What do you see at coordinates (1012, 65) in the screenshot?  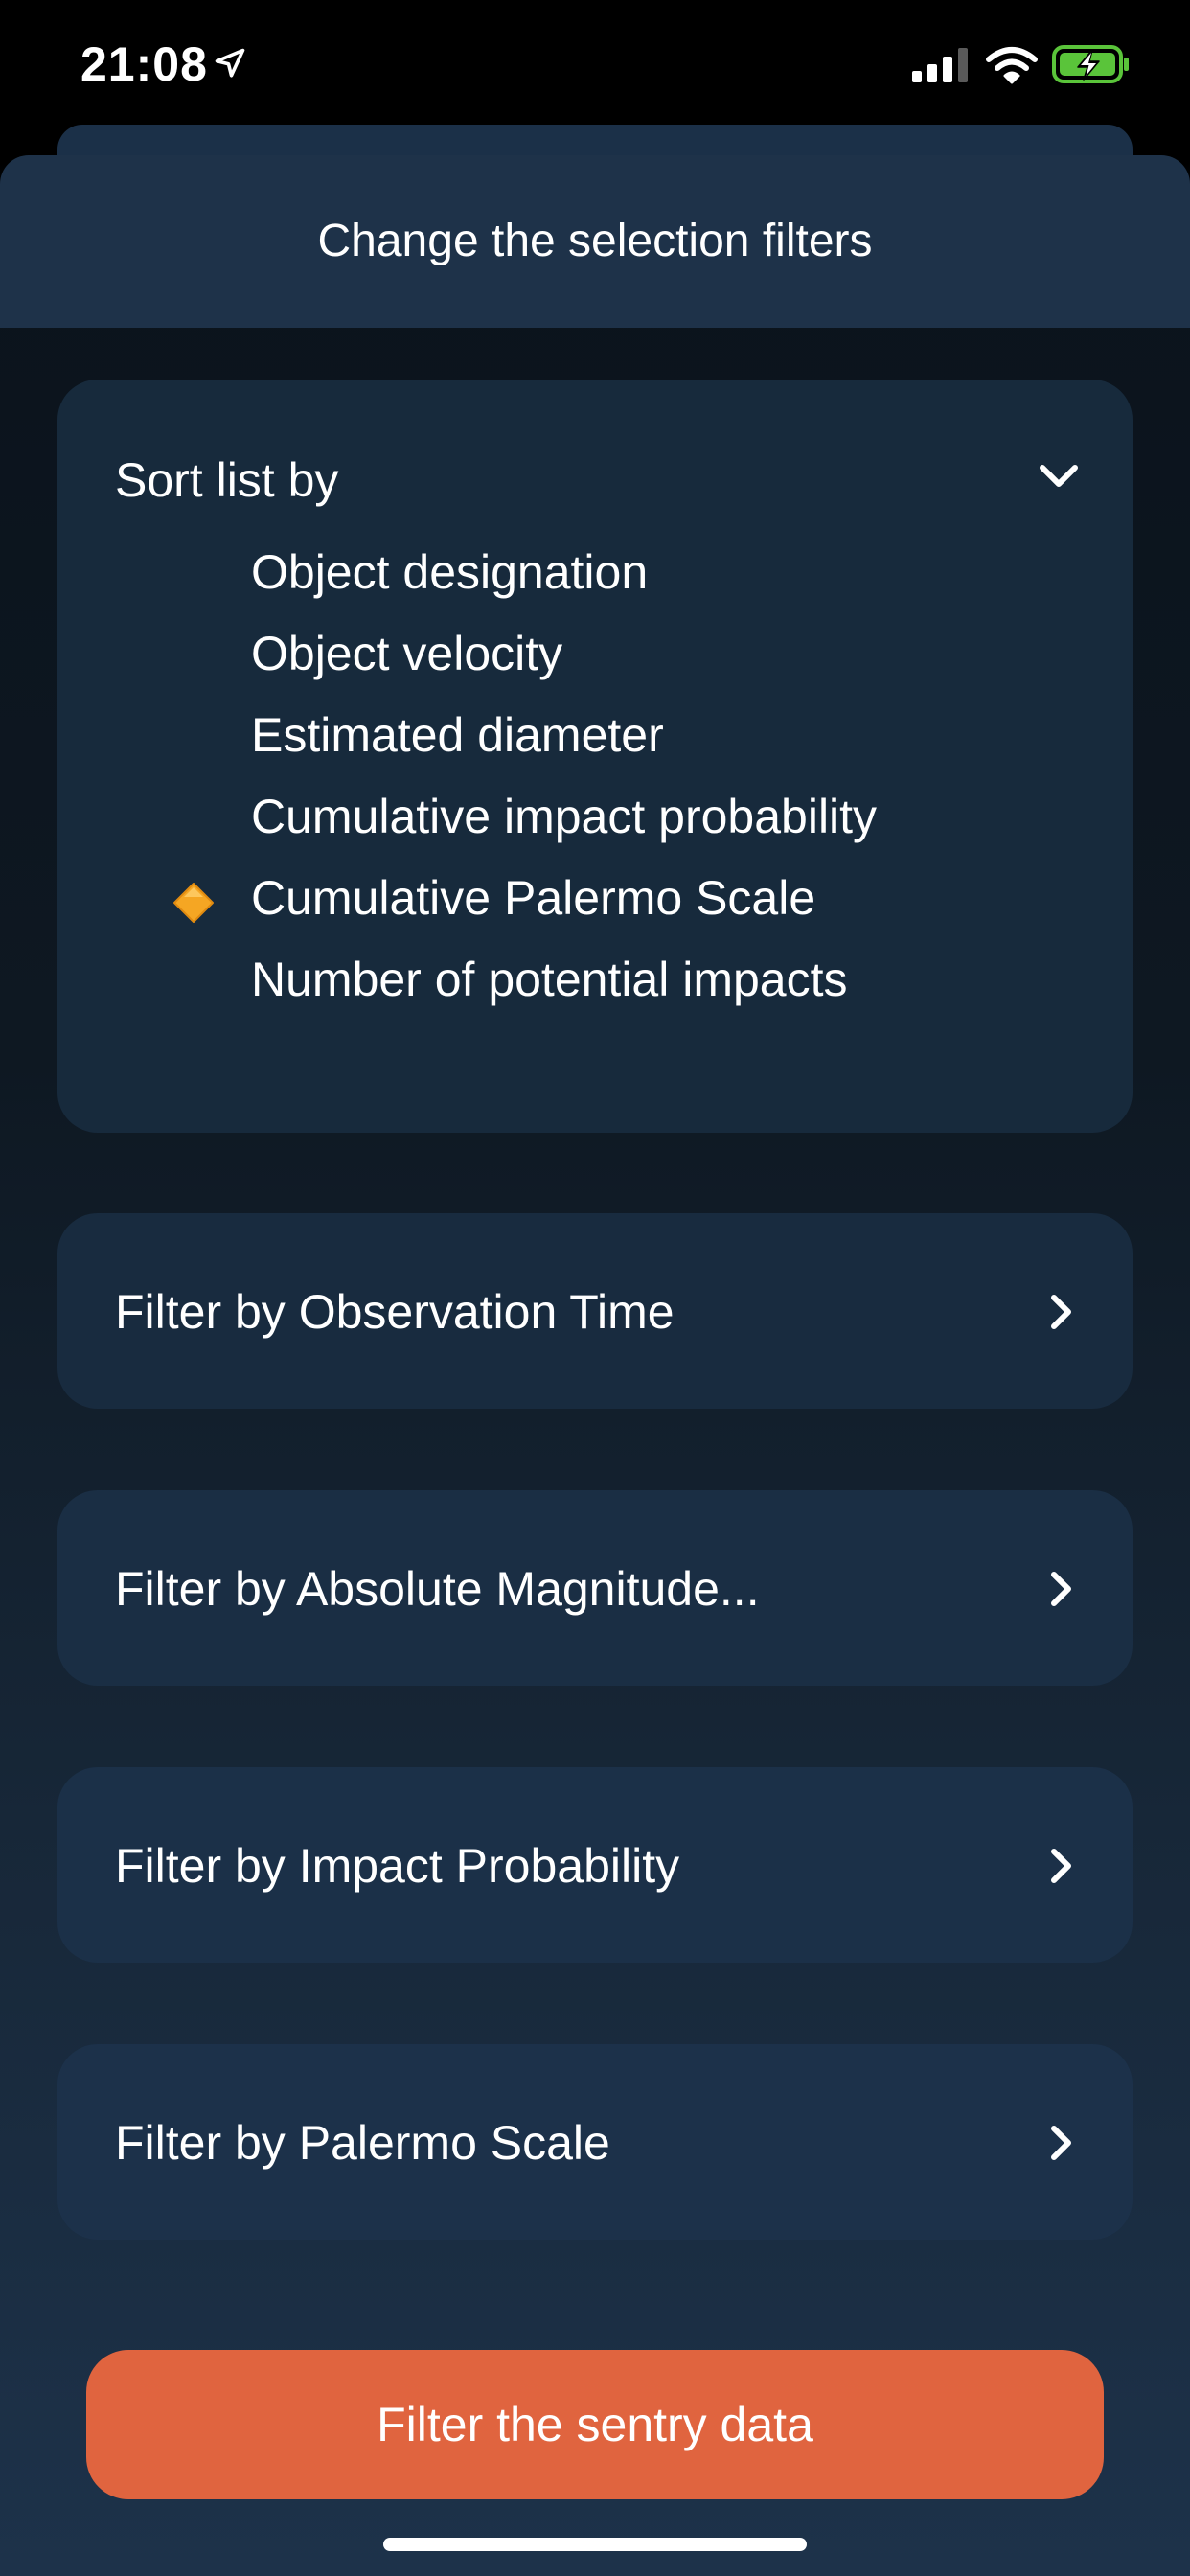 I see `wifi-icon` at bounding box center [1012, 65].